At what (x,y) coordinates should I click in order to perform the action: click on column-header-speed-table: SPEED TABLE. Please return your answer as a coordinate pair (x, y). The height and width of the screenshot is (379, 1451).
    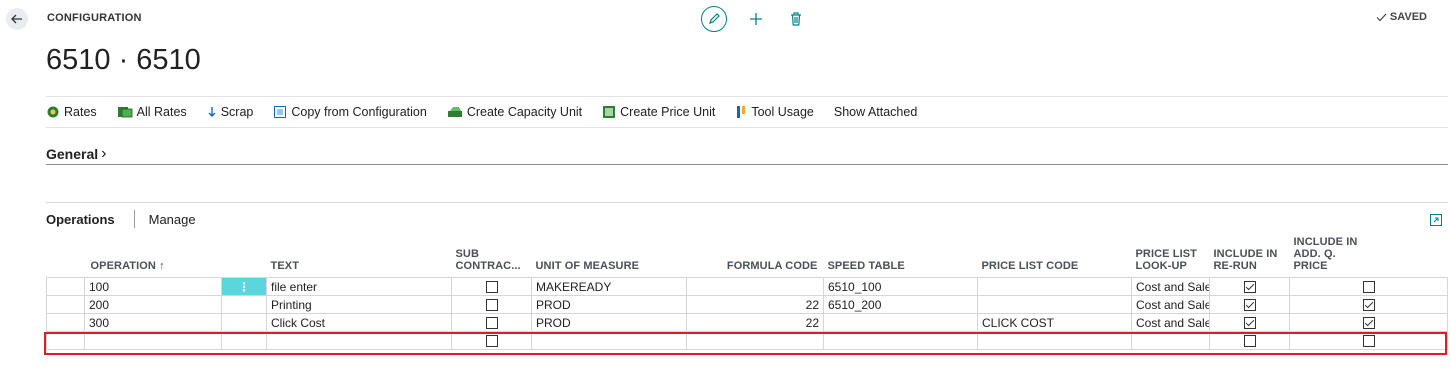
    Looking at the image, I should click on (901, 257).